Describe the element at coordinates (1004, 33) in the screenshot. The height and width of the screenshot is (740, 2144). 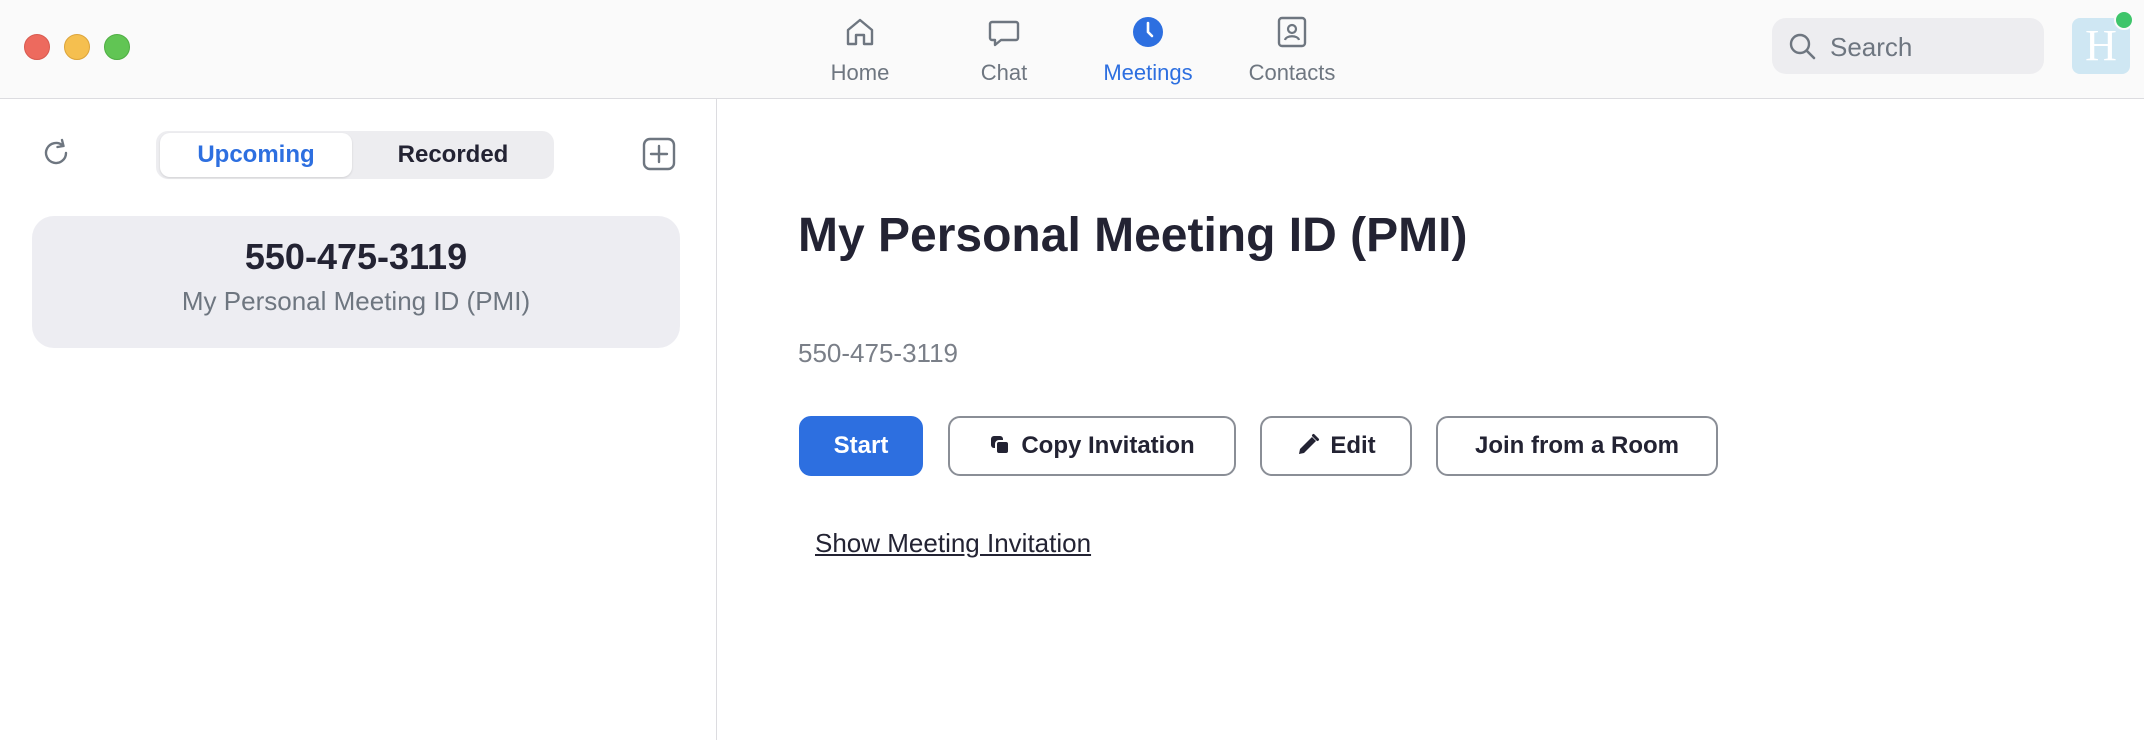
I see `chat-bubble-icon` at that location.